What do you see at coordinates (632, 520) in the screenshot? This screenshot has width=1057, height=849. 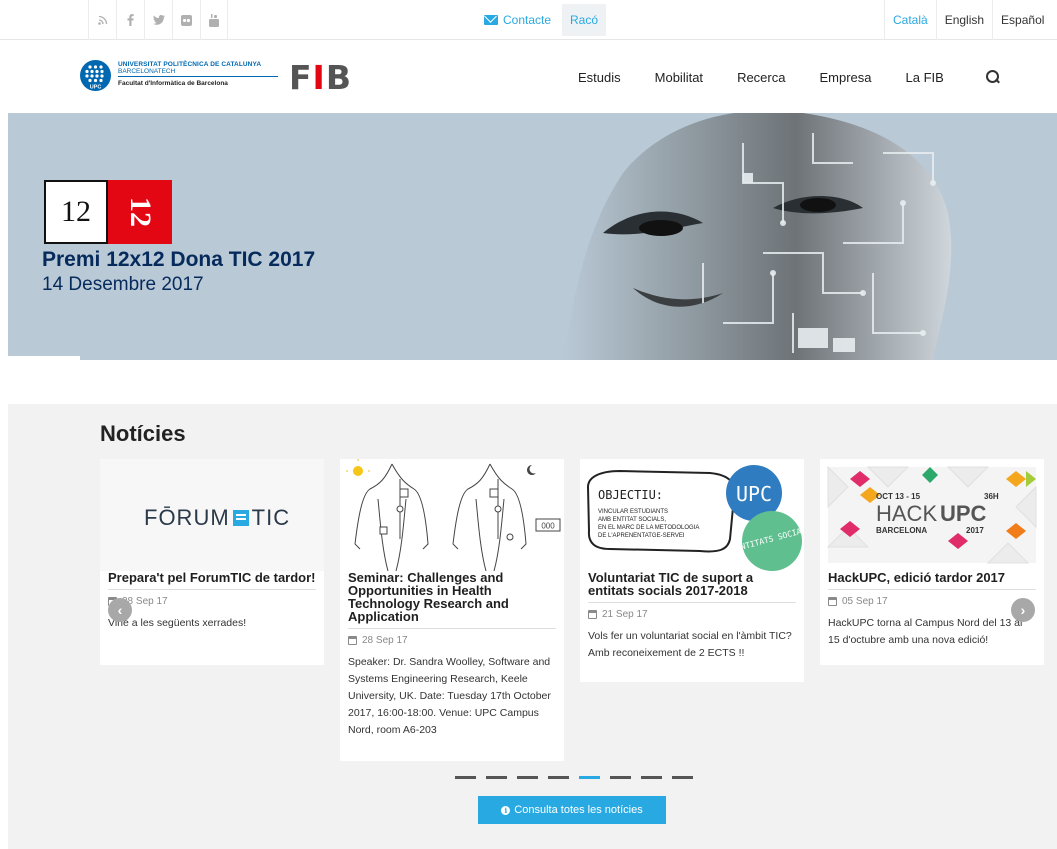 I see `voluntariat-line2: AMB ENTITAT SOCIALS,` at bounding box center [632, 520].